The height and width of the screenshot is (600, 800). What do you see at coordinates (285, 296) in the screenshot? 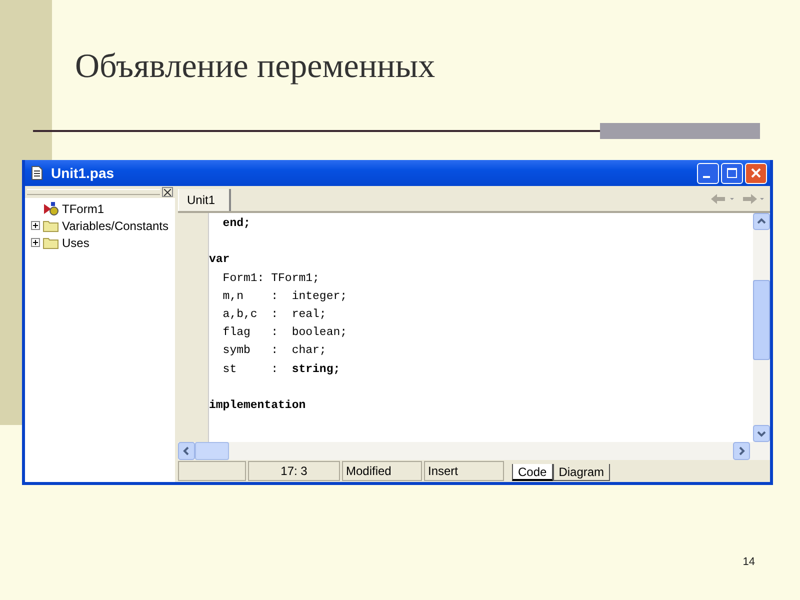
I see `code-line: m,n : integer;` at bounding box center [285, 296].